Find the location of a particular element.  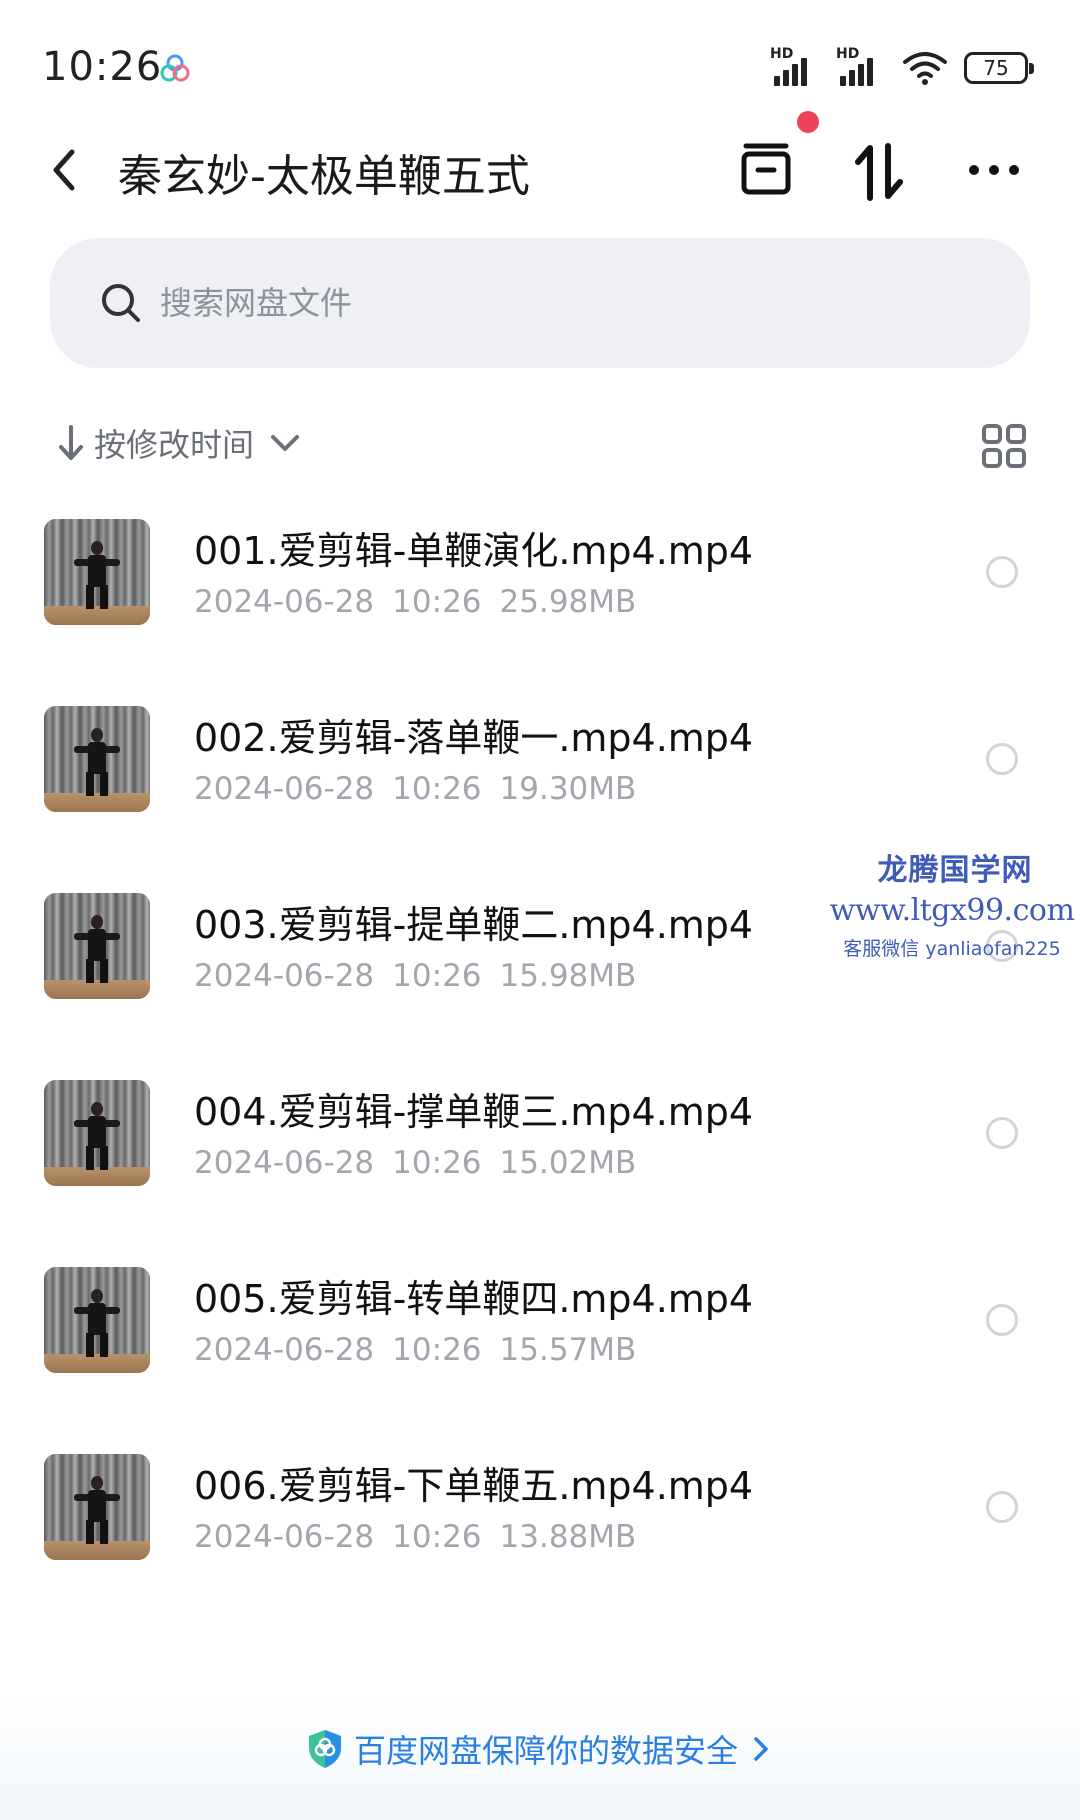

file-name: 006.爱剪辑-下单鞭五.mp4.mp4 is located at coordinates (474, 1486).